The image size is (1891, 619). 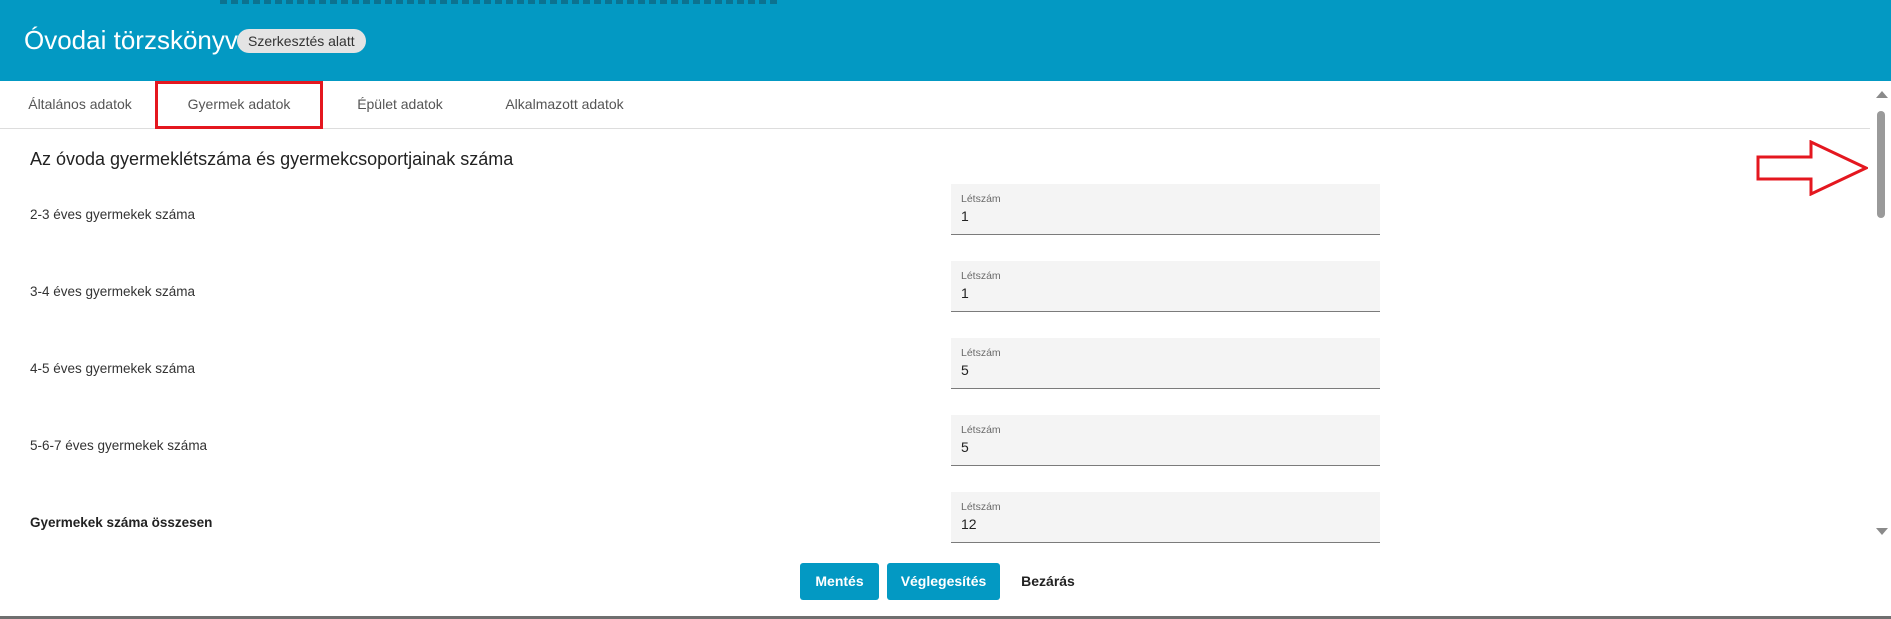 I want to click on tab-building-data: Épület adatok, so click(x=400, y=104).